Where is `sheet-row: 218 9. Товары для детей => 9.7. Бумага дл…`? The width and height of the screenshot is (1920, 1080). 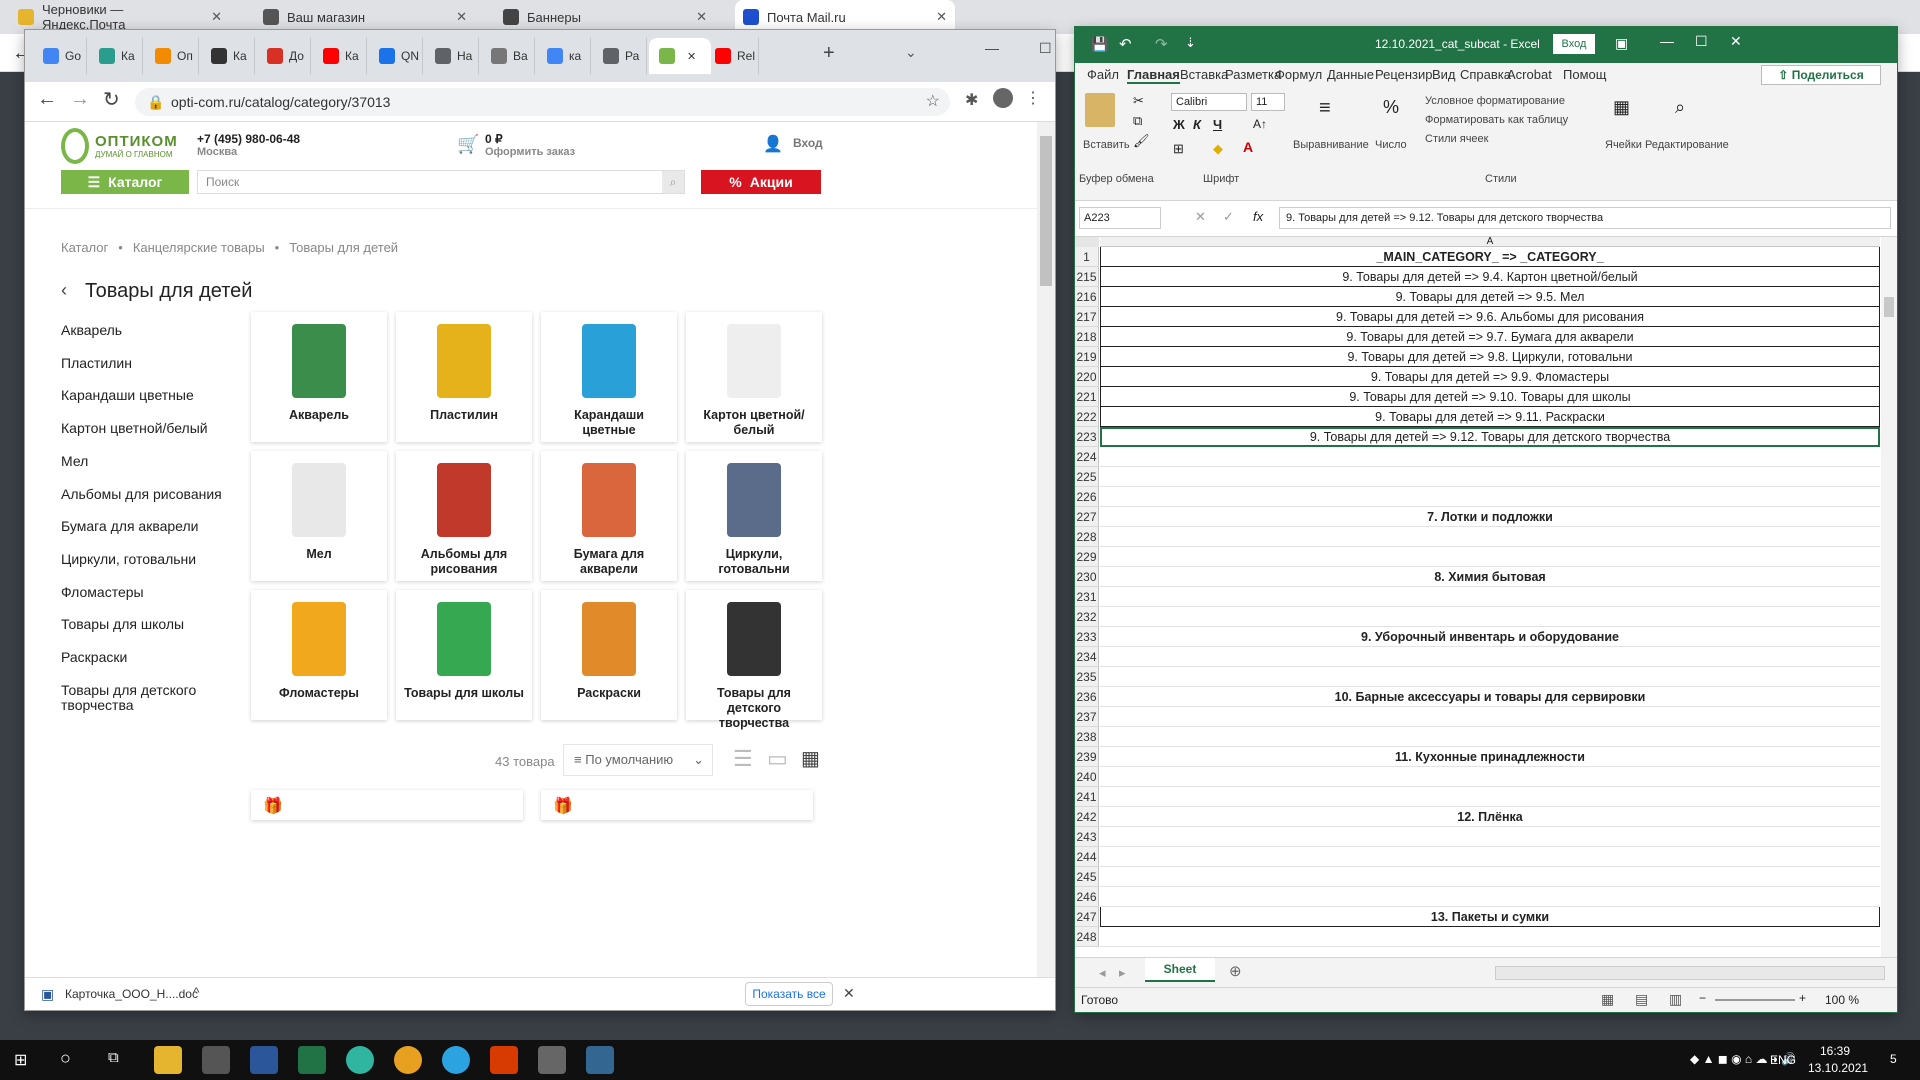
sheet-row: 218 9. Товары для детей => 9.7. Бумага дл… is located at coordinates (1477, 337).